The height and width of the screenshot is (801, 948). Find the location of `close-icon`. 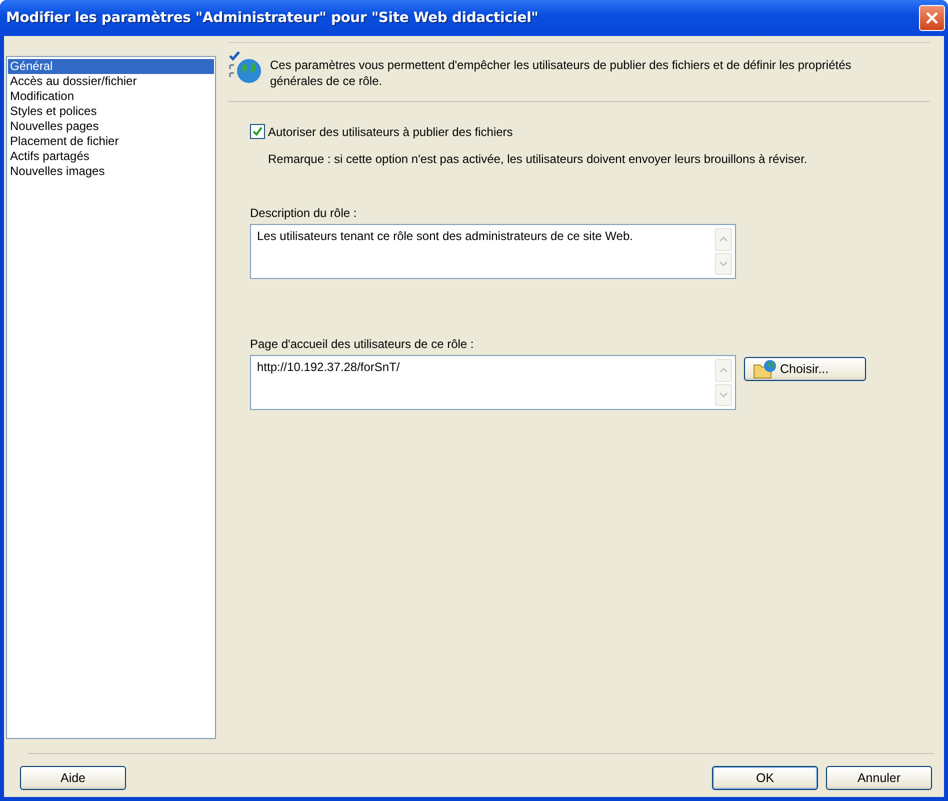

close-icon is located at coordinates (932, 18).